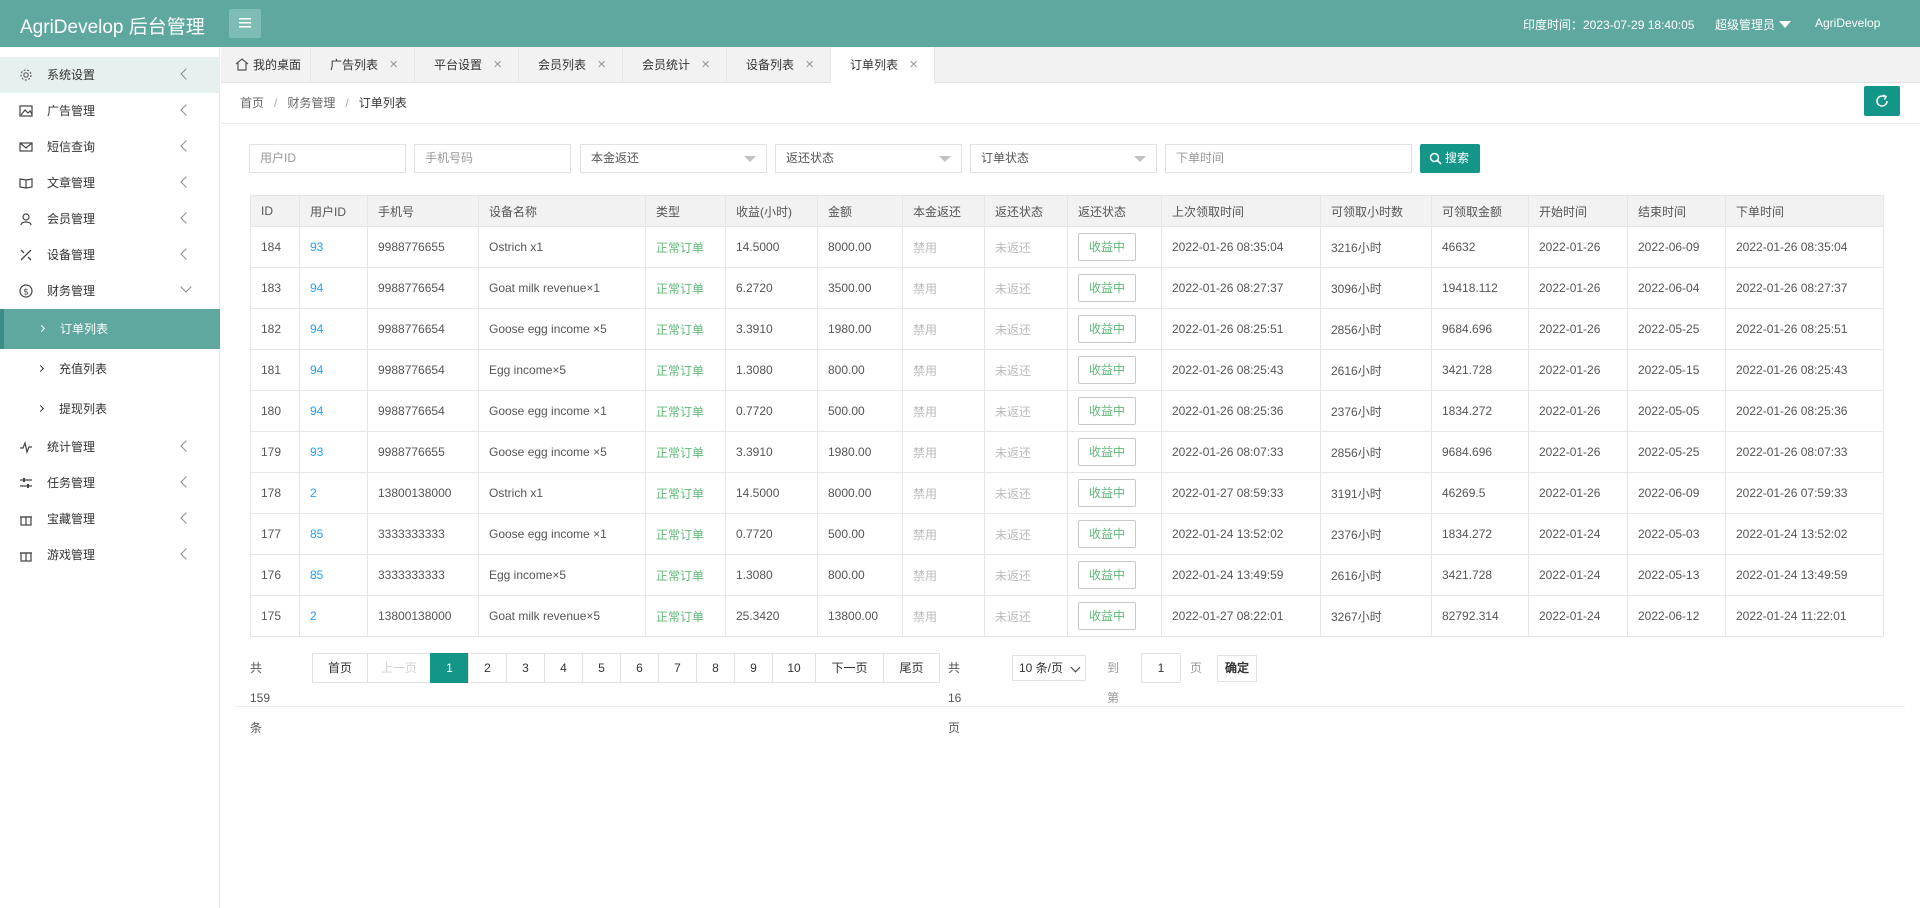 The image size is (1920, 908). Describe the element at coordinates (562, 211) in the screenshot. I see `col-device-name: 设备名称` at that location.